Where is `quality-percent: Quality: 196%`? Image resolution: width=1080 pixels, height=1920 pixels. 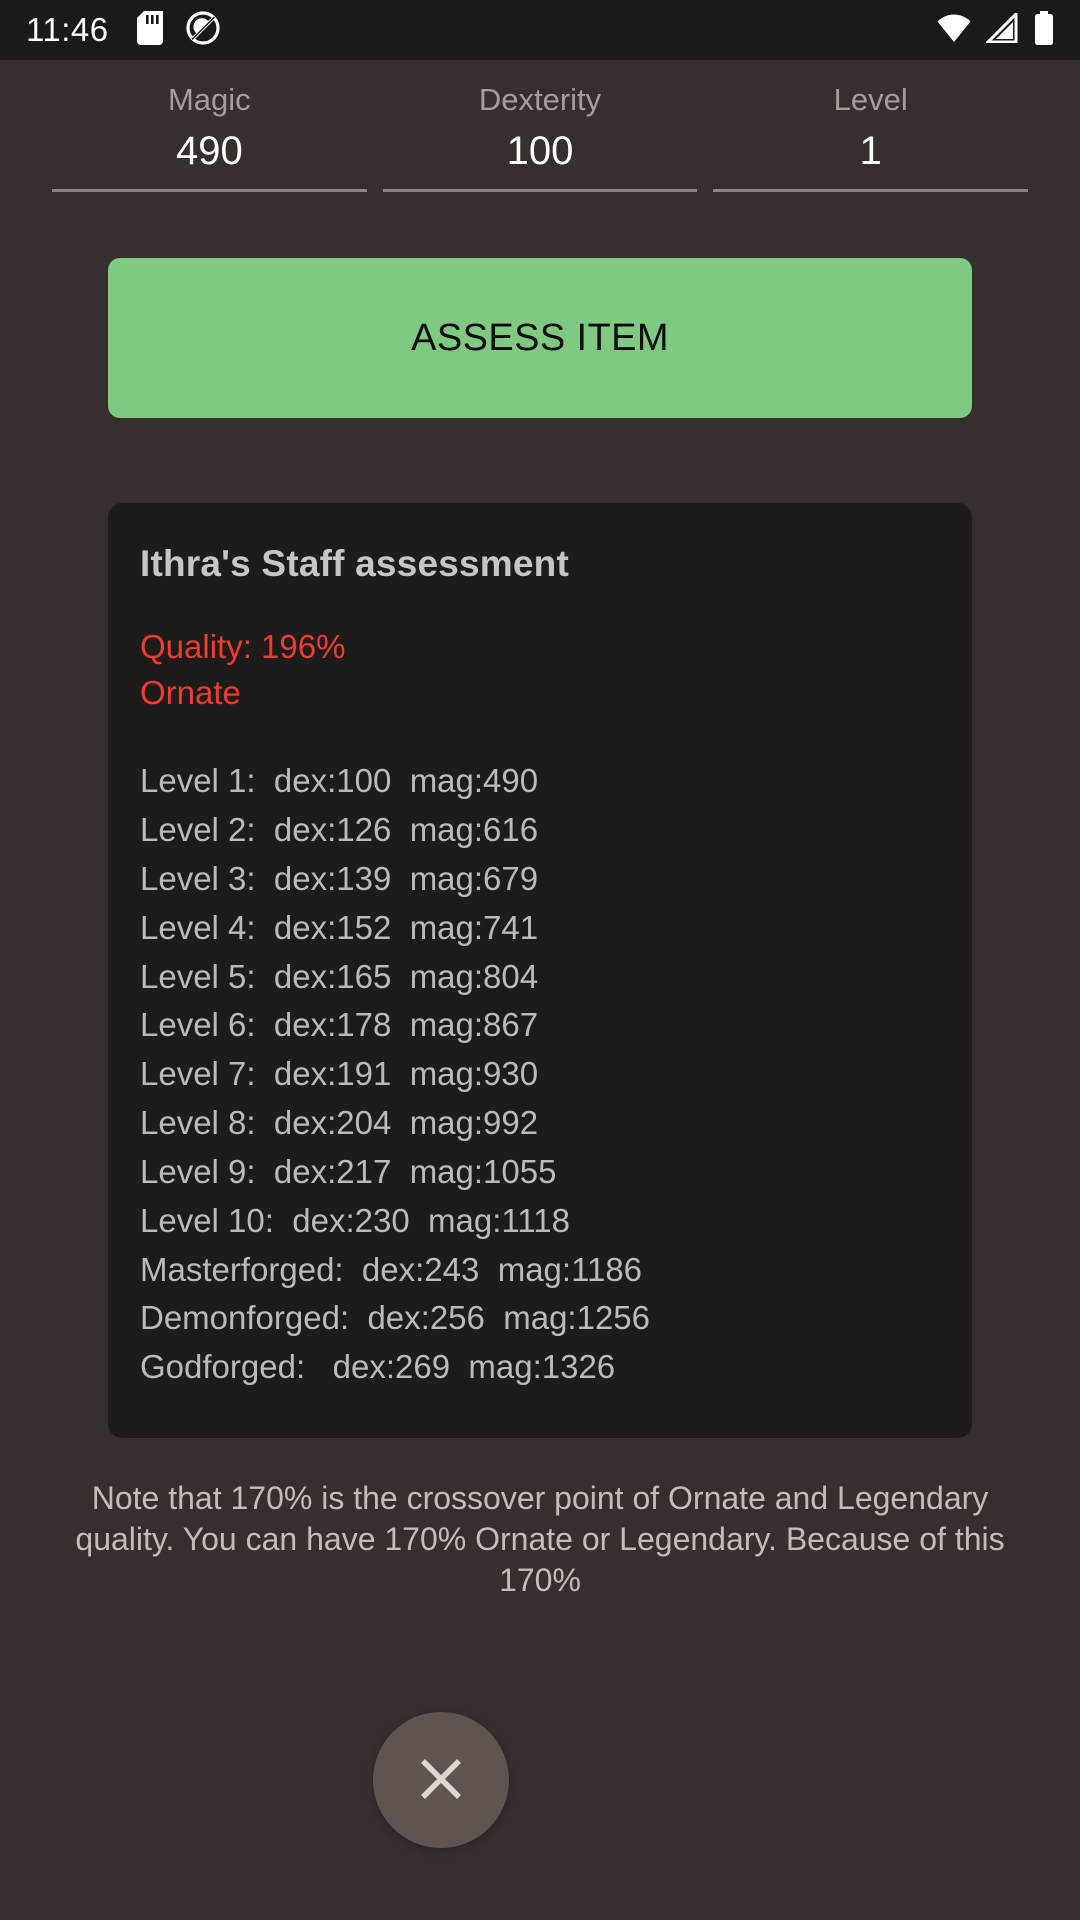
quality-percent: Quality: 196% is located at coordinates (243, 646).